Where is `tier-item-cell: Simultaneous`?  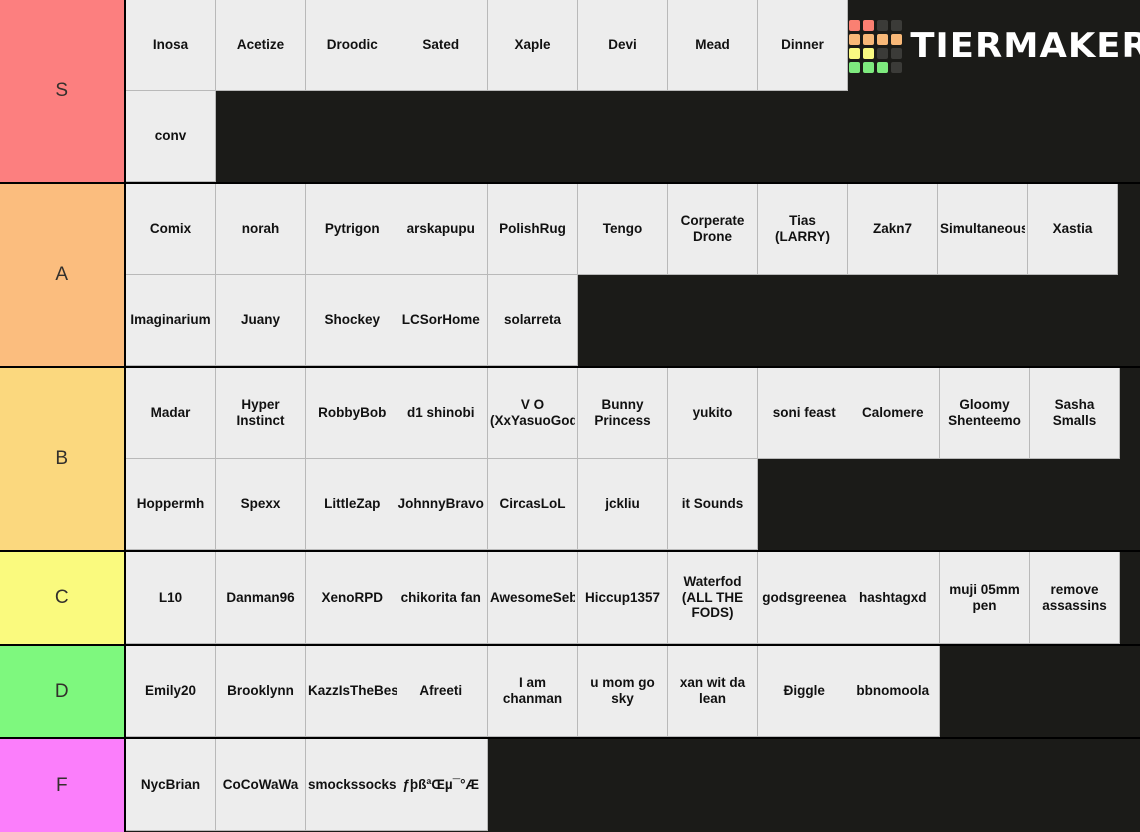
tier-item-cell: Simultaneous is located at coordinates (983, 229).